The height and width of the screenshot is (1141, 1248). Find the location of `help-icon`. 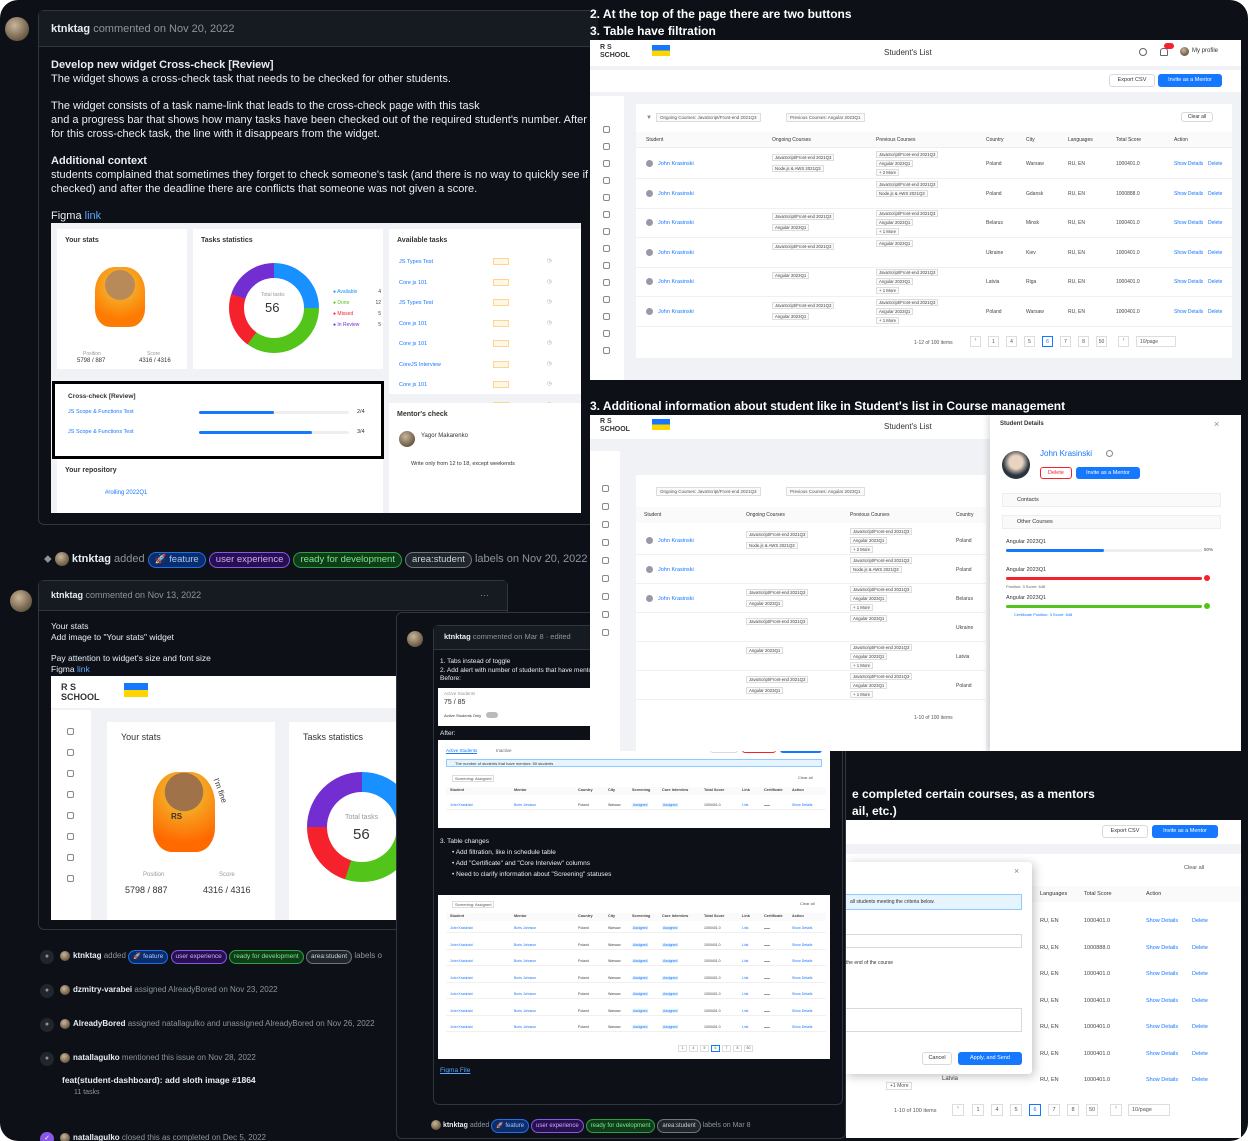

help-icon is located at coordinates (1143, 52).